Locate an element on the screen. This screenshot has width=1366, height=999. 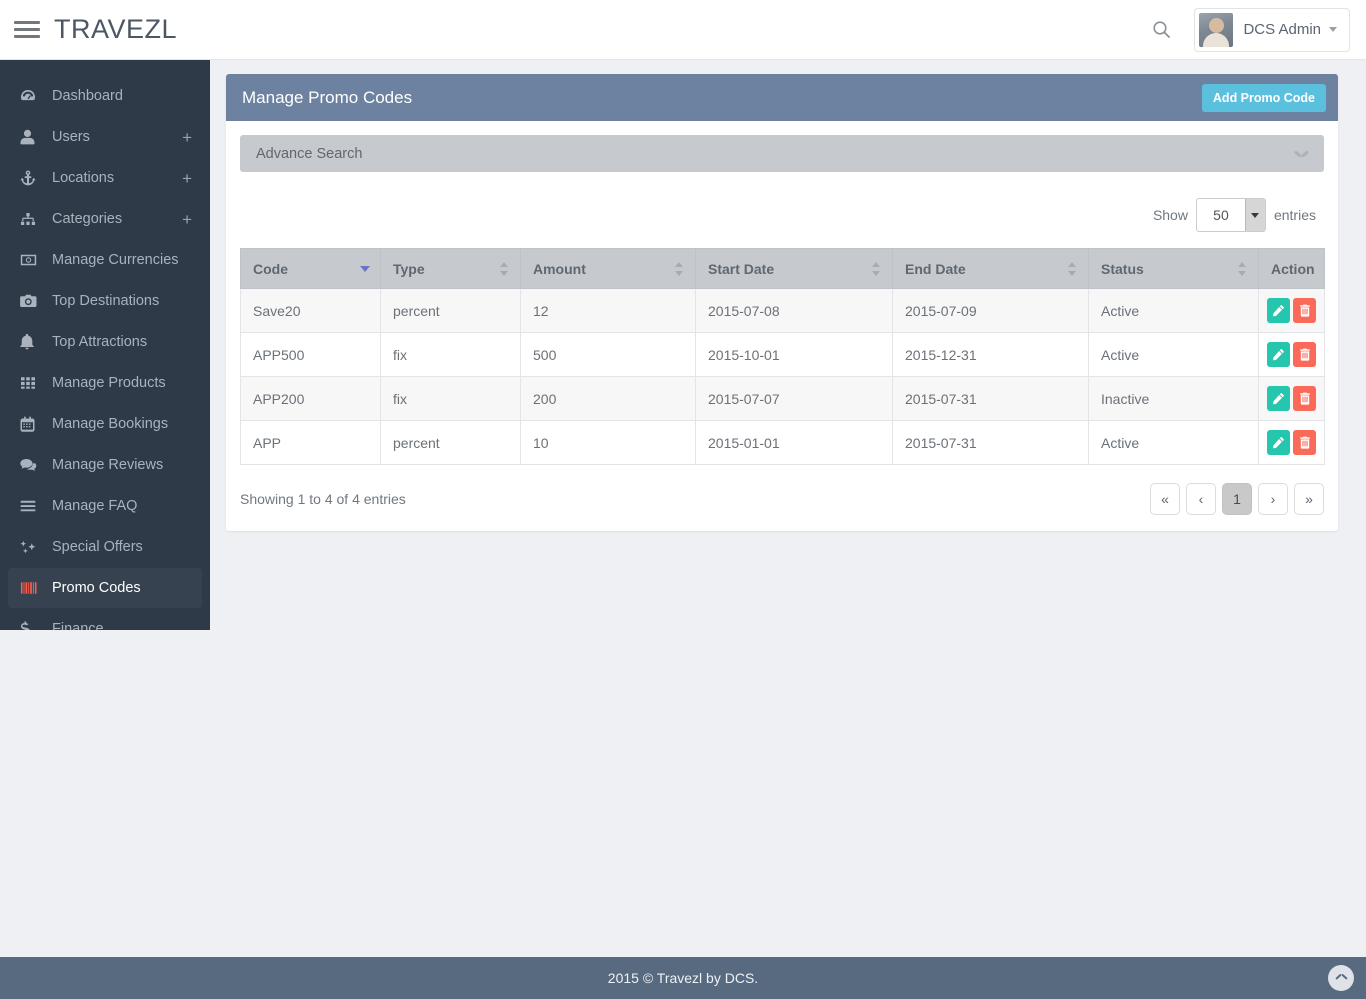
select-arrow-icon is located at coordinates (1254, 215).